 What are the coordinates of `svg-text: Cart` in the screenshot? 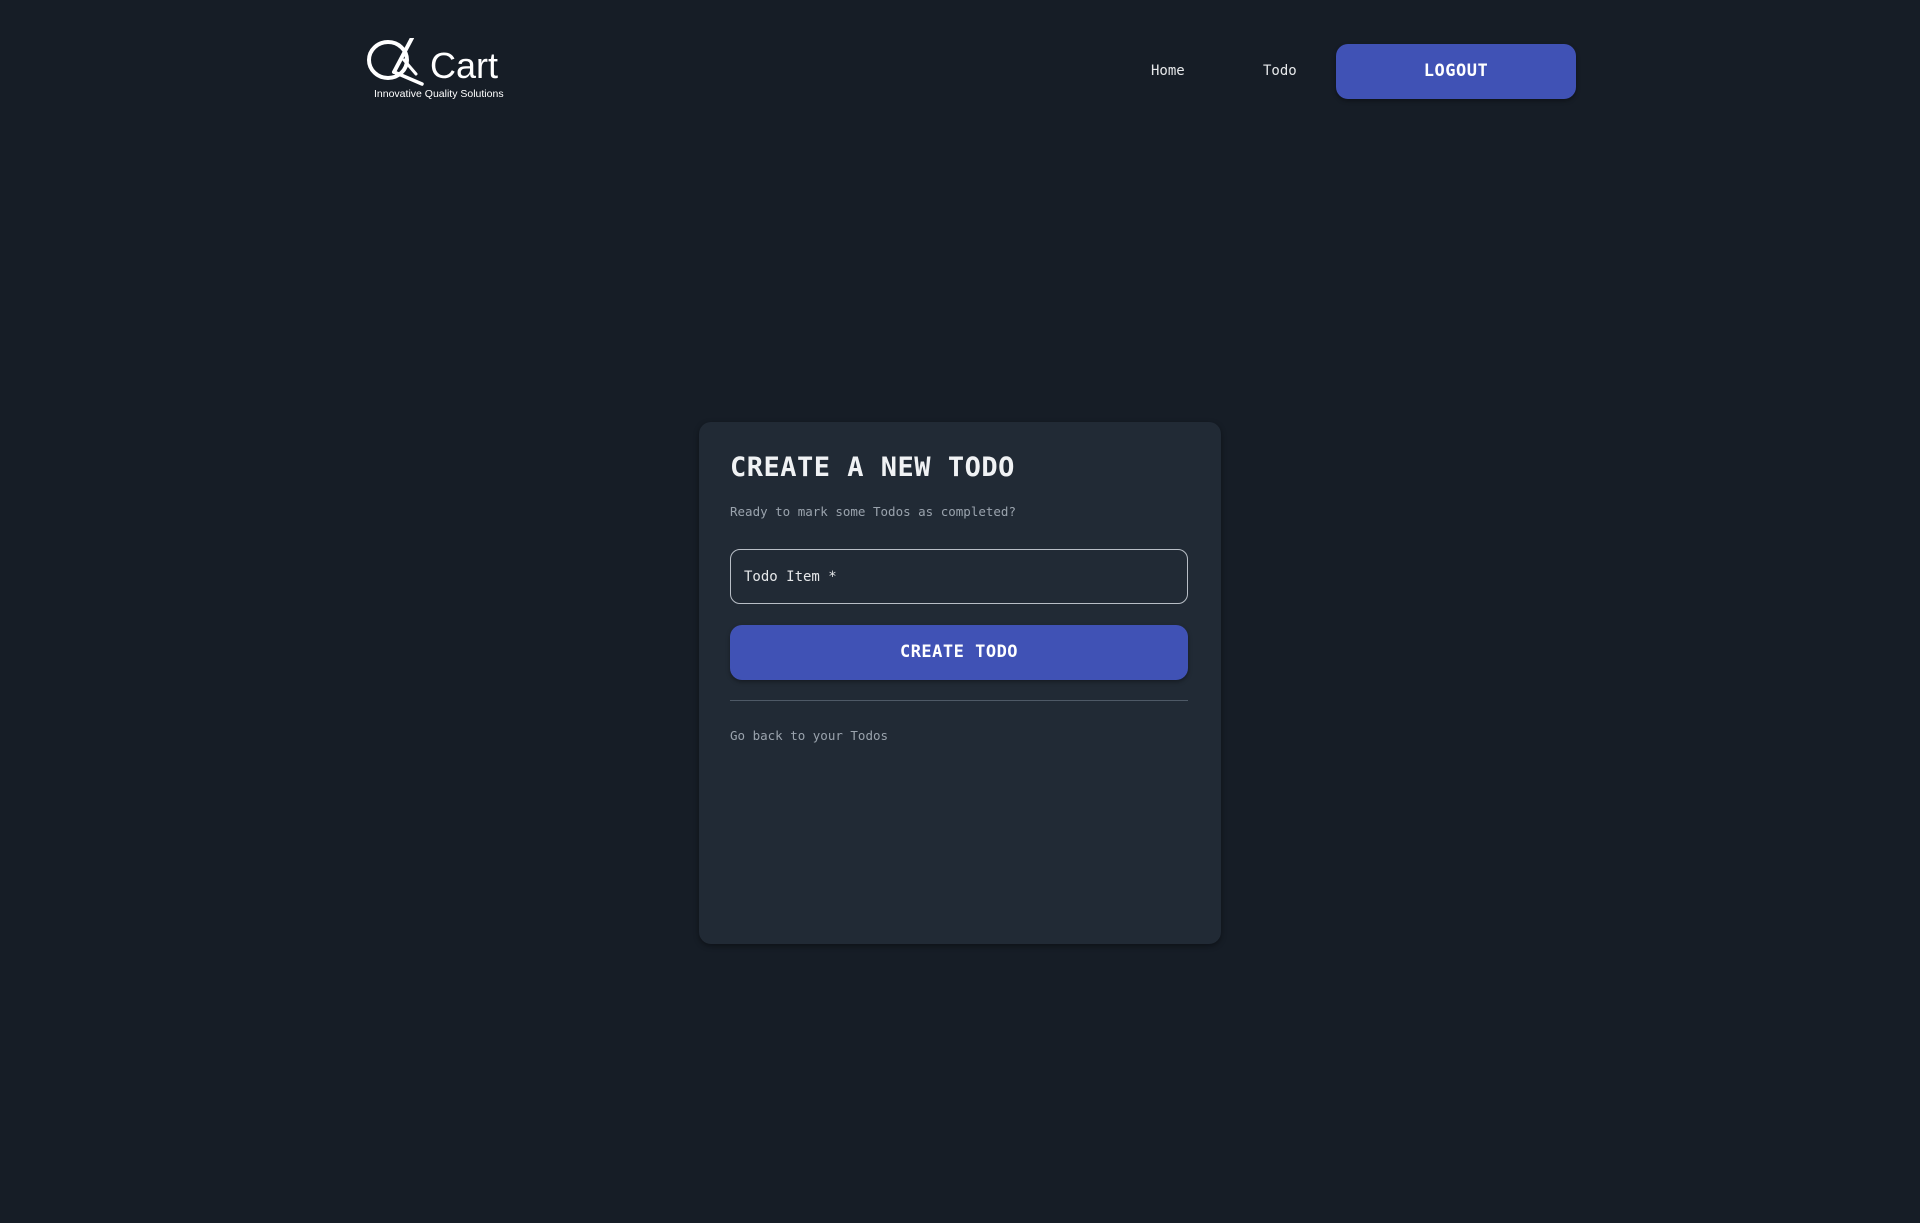 It's located at (464, 65).